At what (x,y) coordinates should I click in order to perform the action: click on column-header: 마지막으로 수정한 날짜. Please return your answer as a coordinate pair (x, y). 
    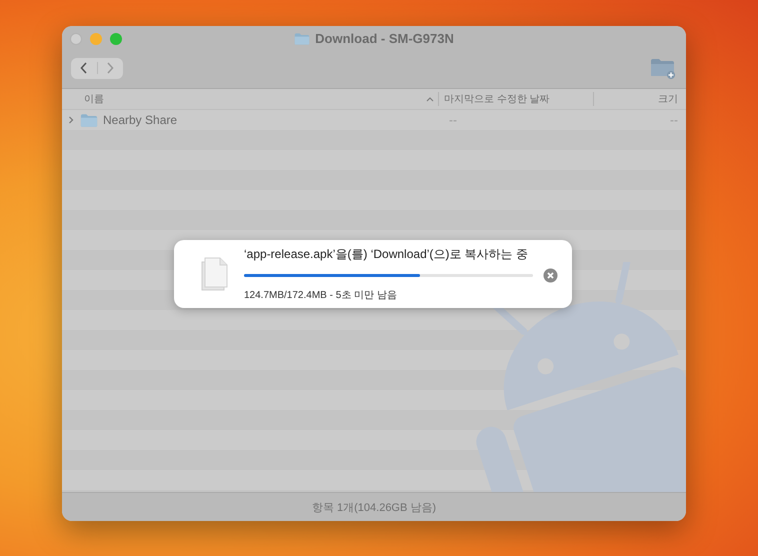
    Looking at the image, I should click on (497, 99).